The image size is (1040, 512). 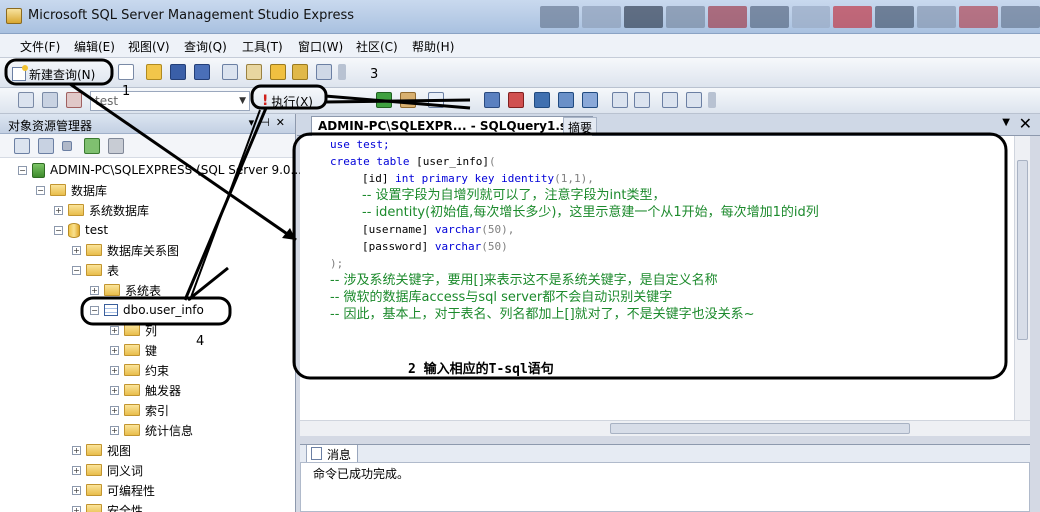 I want to click on tree-node-user-info: − dbo.user_info, so click(x=147, y=310).